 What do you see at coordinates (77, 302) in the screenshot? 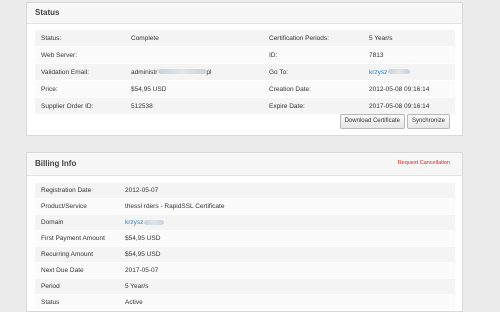
I see `billing-status-label: Status` at bounding box center [77, 302].